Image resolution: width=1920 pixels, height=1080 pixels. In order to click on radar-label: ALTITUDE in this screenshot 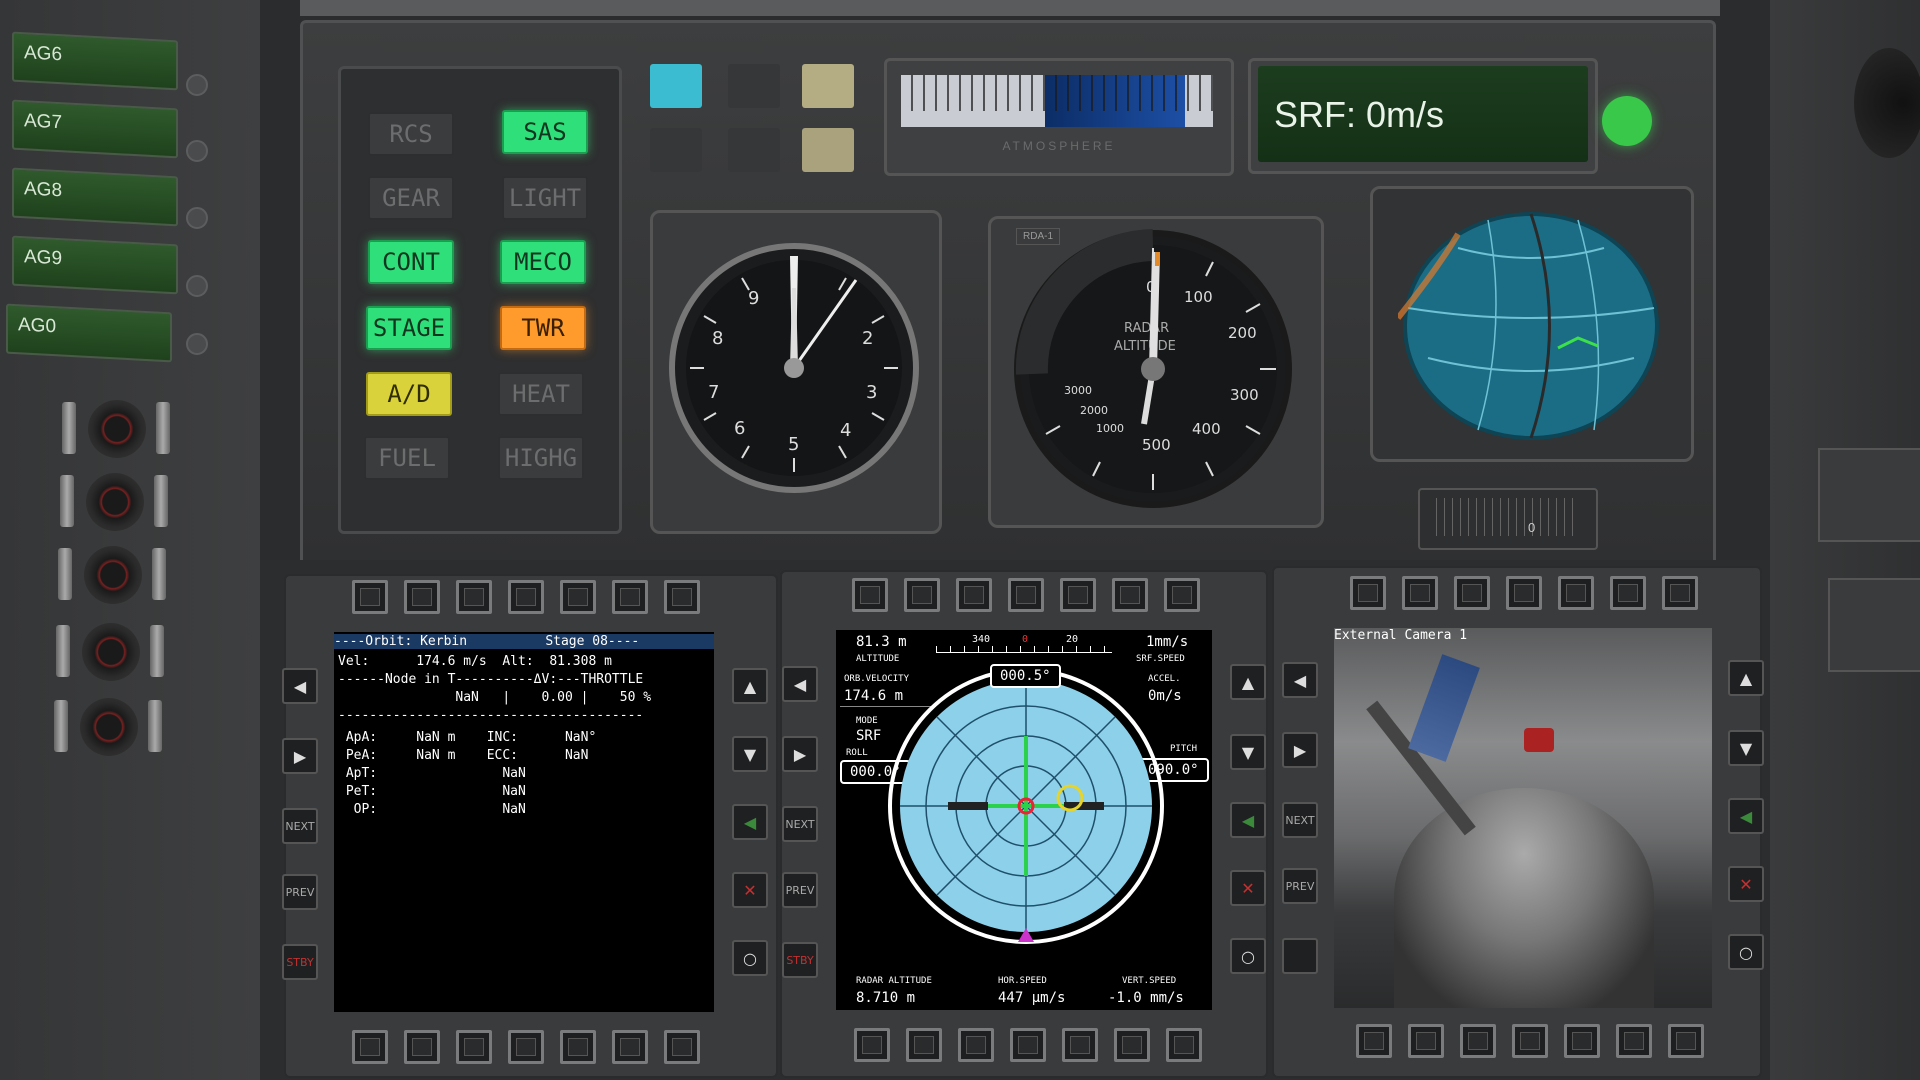, I will do `click(1145, 346)`.